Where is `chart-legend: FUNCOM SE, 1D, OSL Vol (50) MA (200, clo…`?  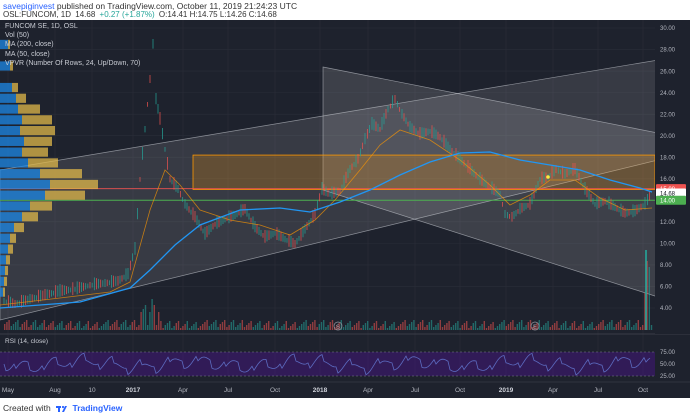
chart-legend: FUNCOM SE, 1D, OSL Vol (50) MA (200, clo… is located at coordinates (72, 45).